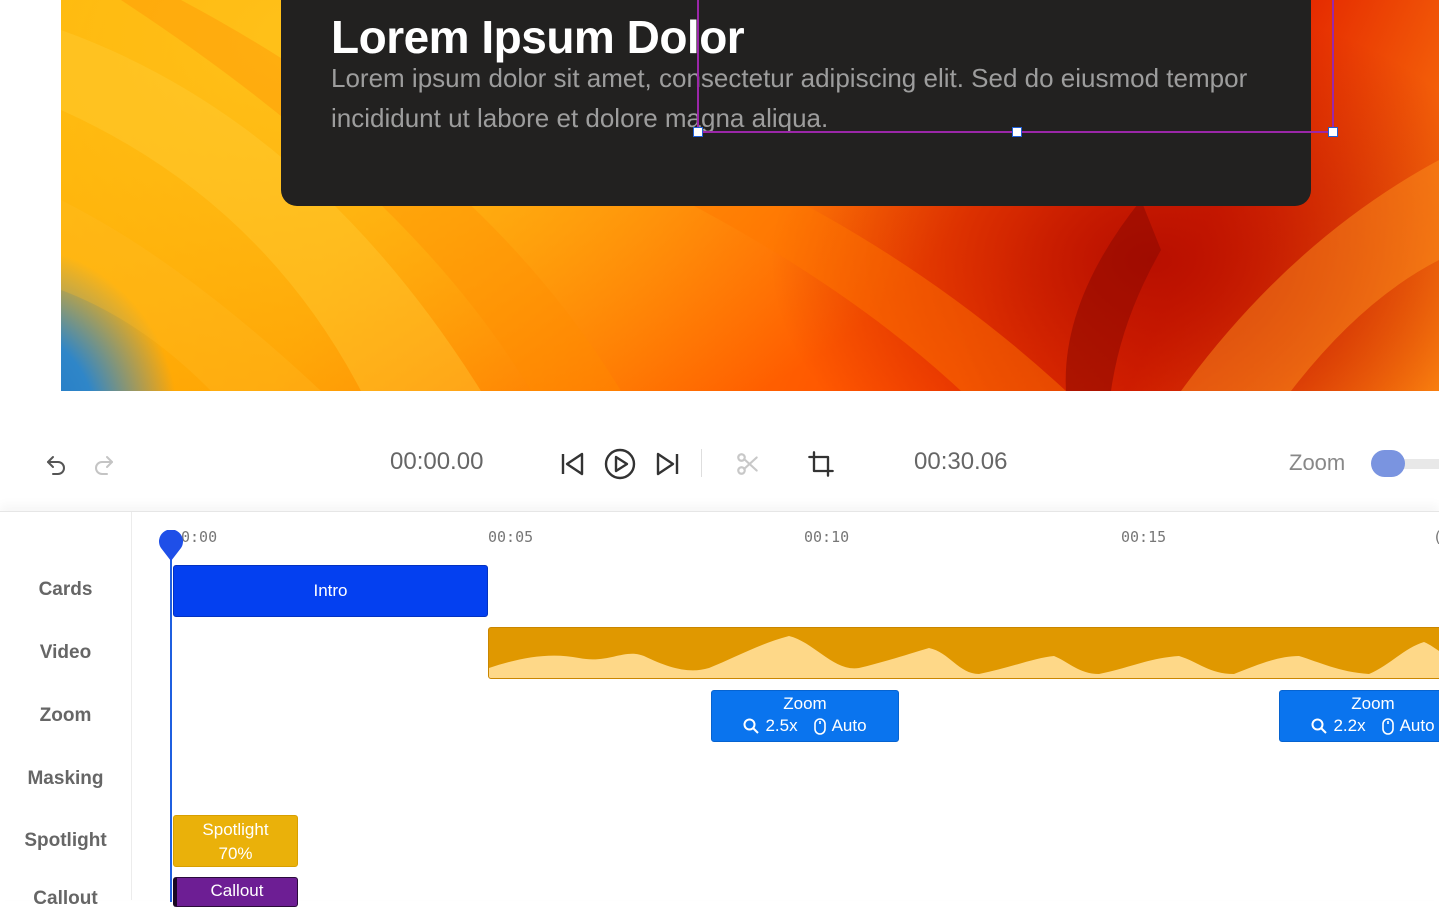 The width and height of the screenshot is (1439, 910). Describe the element at coordinates (827, 537) in the screenshot. I see `timeline-tick: 00:10` at that location.